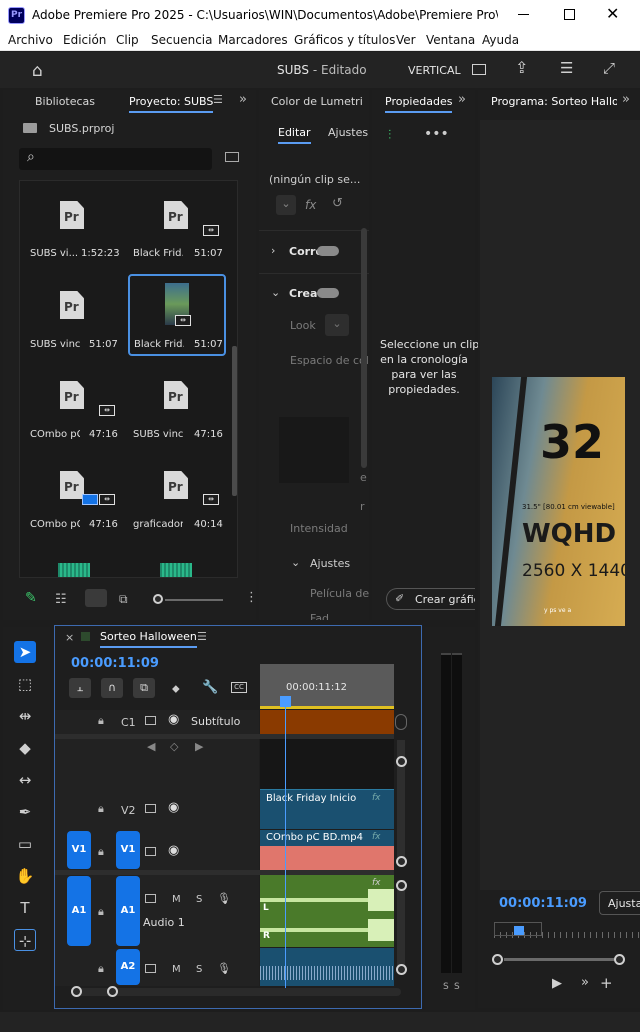 This screenshot has width=640, height=1032. Describe the element at coordinates (419, 104) in the screenshot. I see `tab-propiedades: Propiedades` at that location.